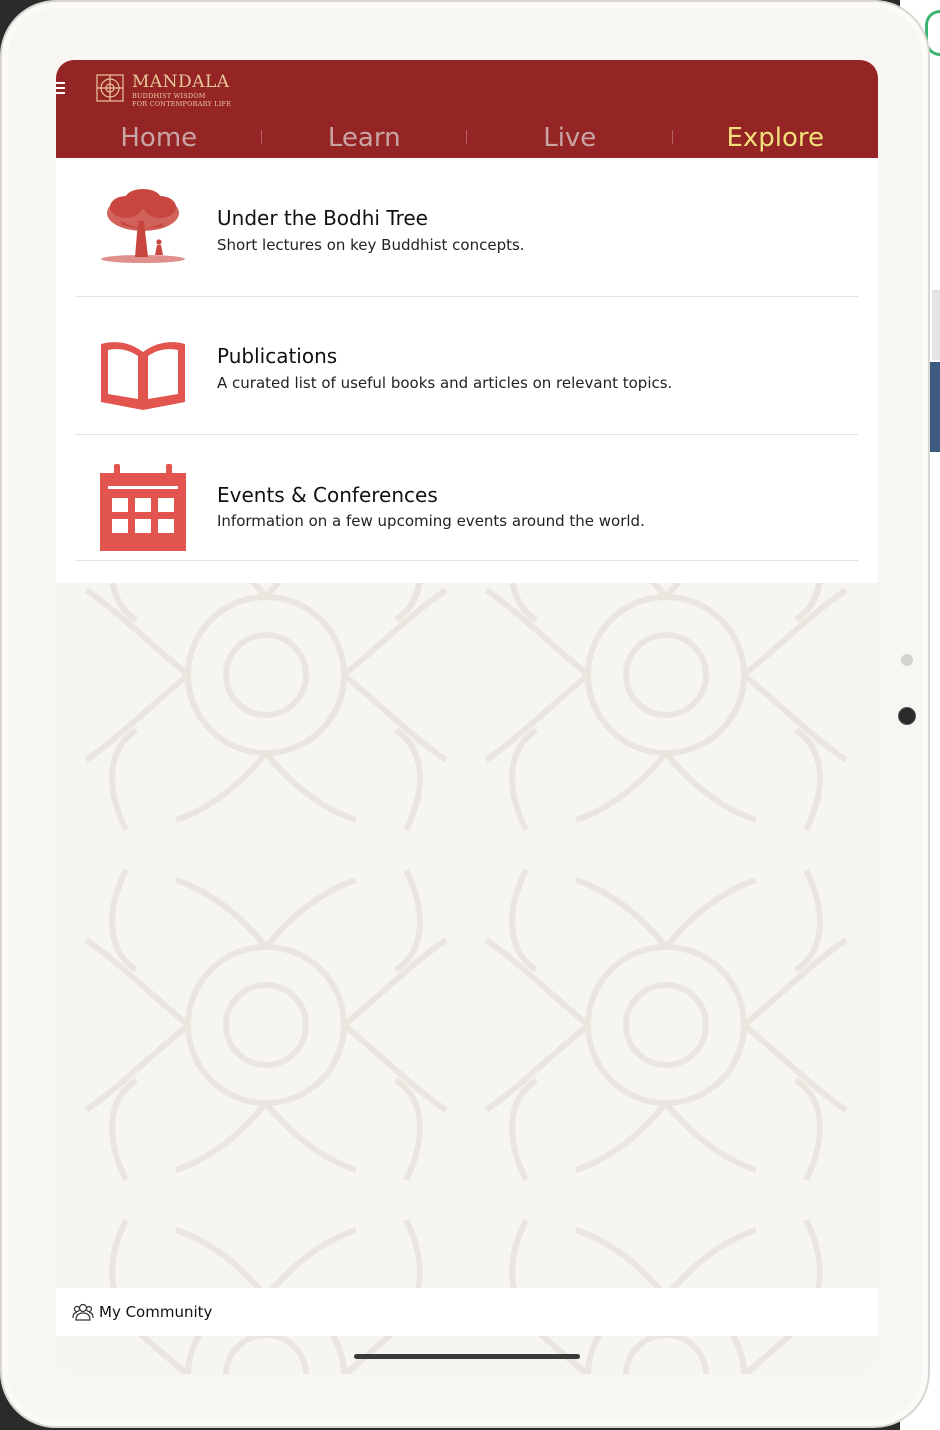 This screenshot has height=1430, width=940. What do you see at coordinates (907, 660) in the screenshot?
I see `tablet-sensor` at bounding box center [907, 660].